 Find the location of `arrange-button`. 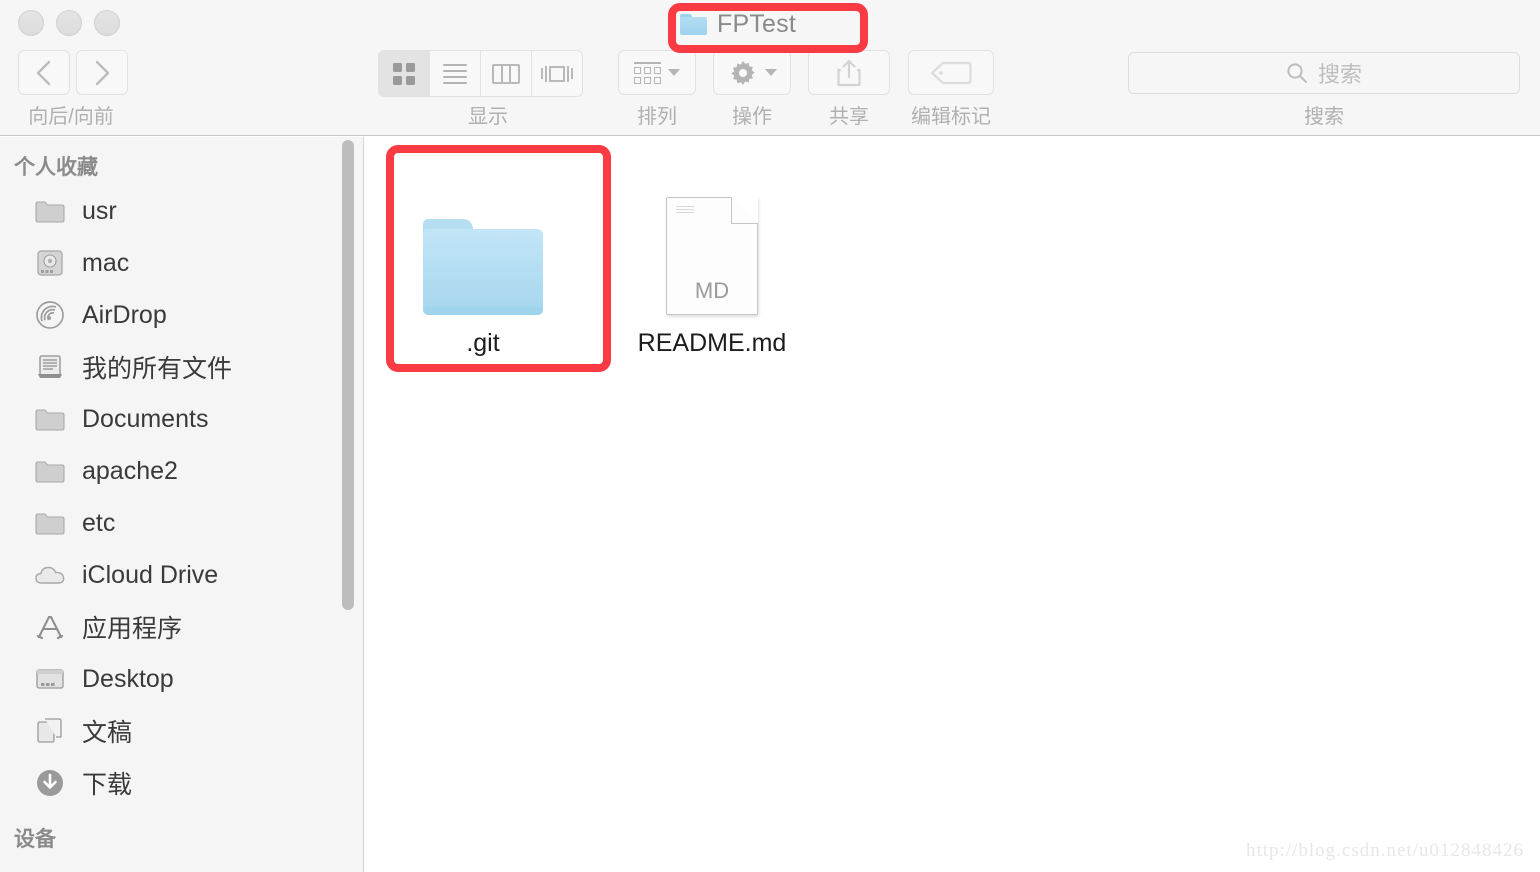

arrange-button is located at coordinates (657, 72).